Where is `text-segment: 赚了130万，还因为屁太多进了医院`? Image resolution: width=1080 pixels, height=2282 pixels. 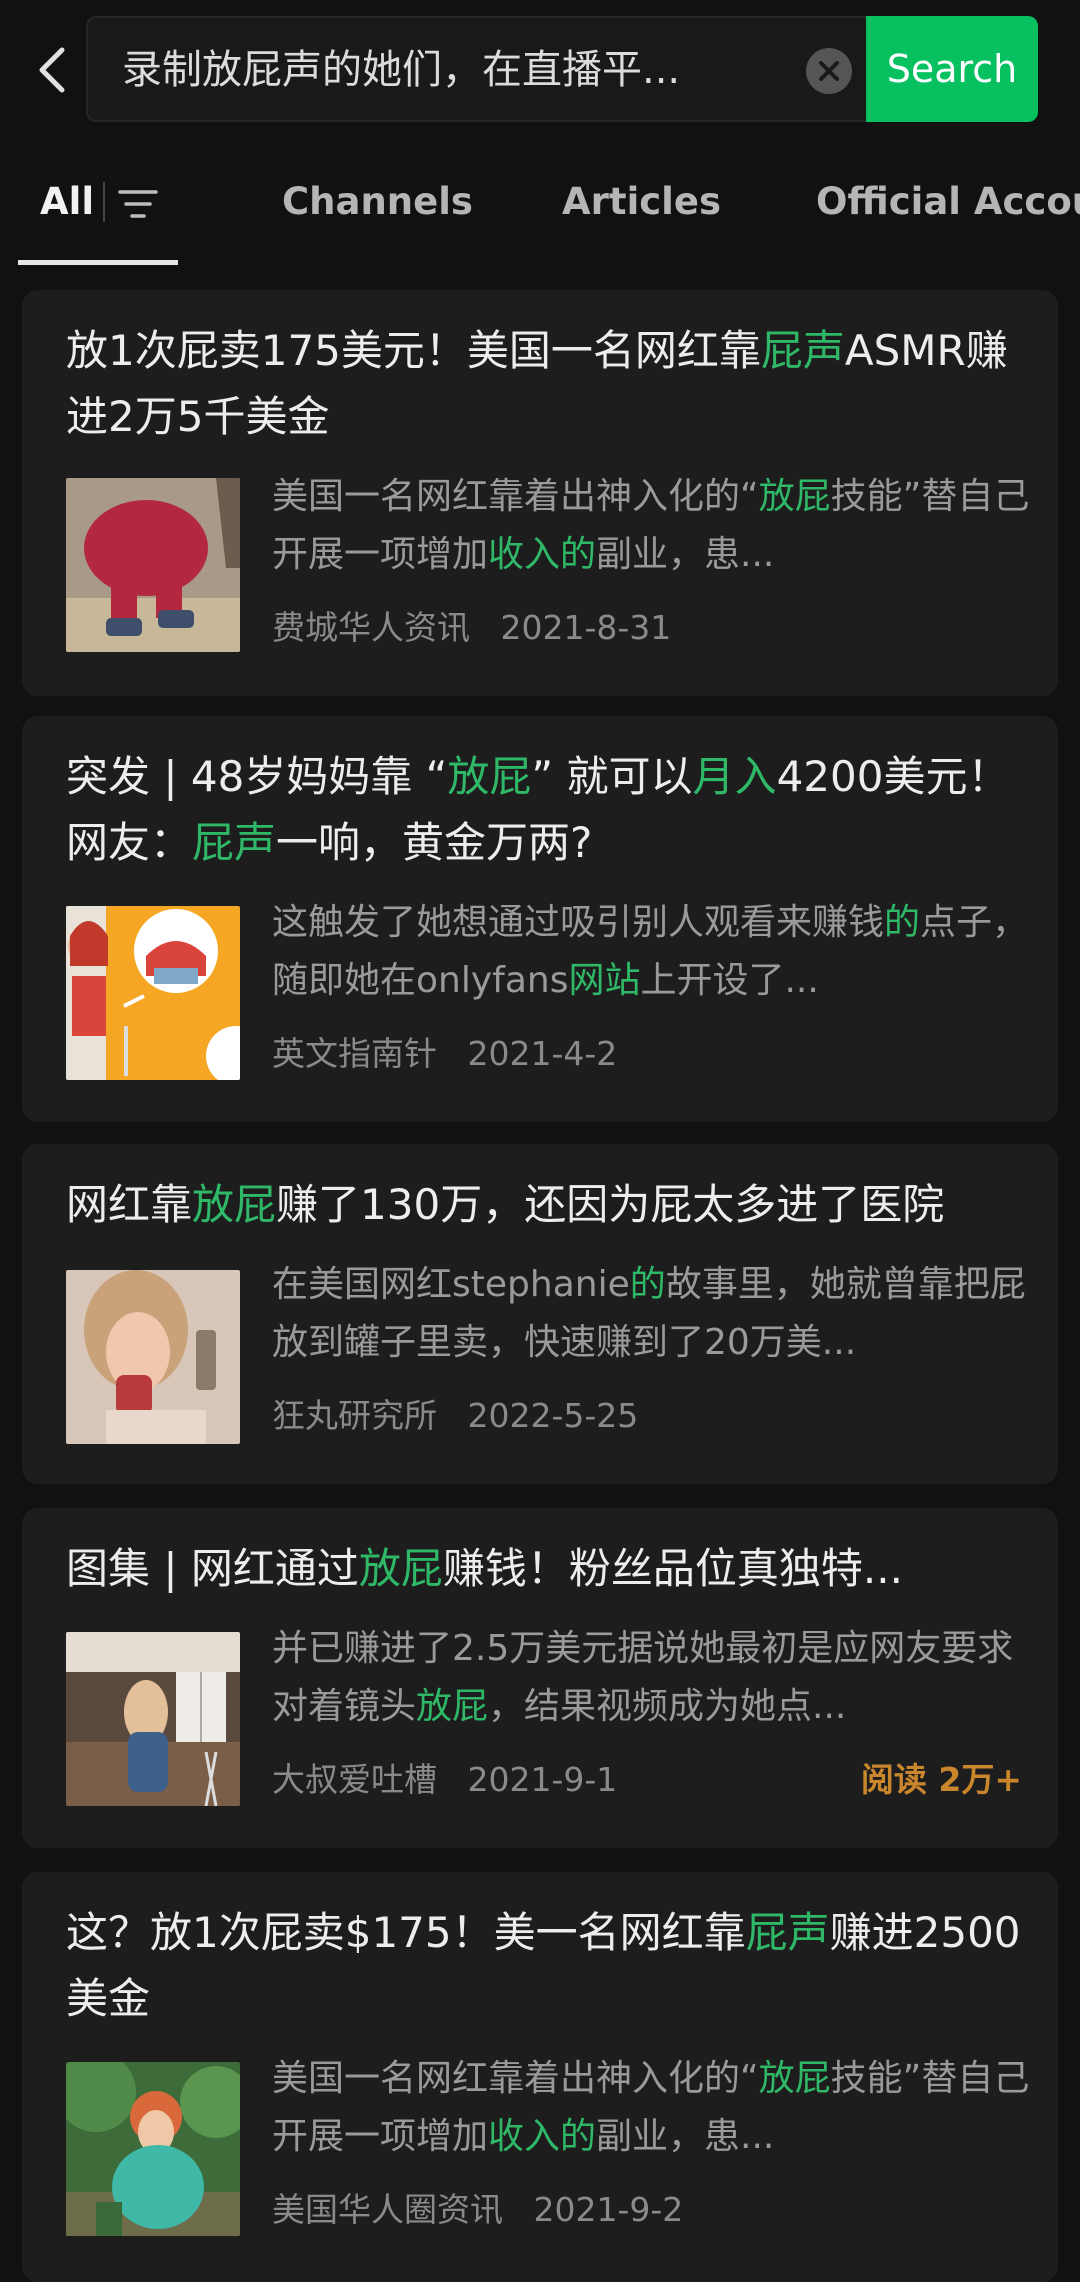 text-segment: 赚了130万，还因为屁太多进了医院 is located at coordinates (610, 1204).